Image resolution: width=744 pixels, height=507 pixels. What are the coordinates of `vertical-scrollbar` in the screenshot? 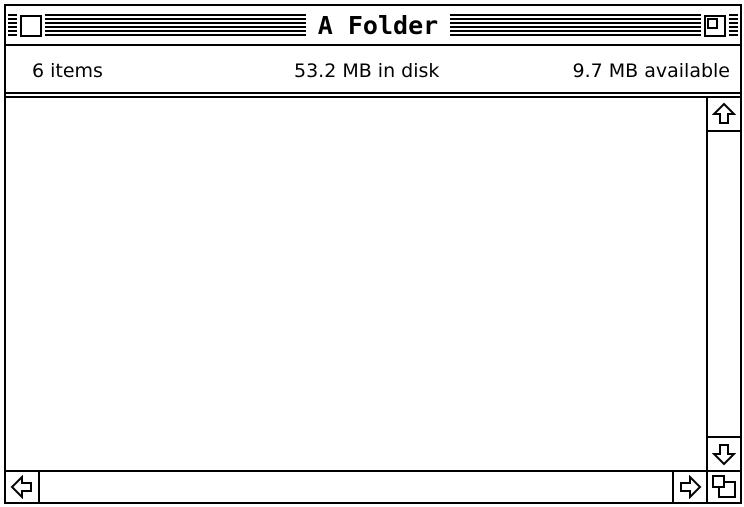 It's located at (723, 284).